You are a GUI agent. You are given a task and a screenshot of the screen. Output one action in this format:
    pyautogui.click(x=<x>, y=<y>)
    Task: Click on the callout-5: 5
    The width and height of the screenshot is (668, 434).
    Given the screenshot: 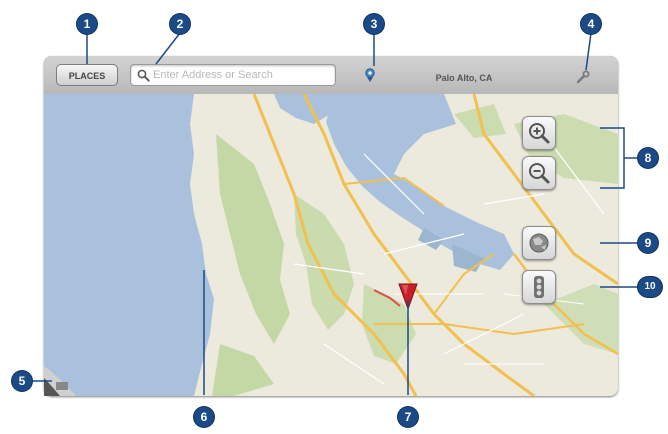 What is the action you would take?
    pyautogui.click(x=22, y=381)
    